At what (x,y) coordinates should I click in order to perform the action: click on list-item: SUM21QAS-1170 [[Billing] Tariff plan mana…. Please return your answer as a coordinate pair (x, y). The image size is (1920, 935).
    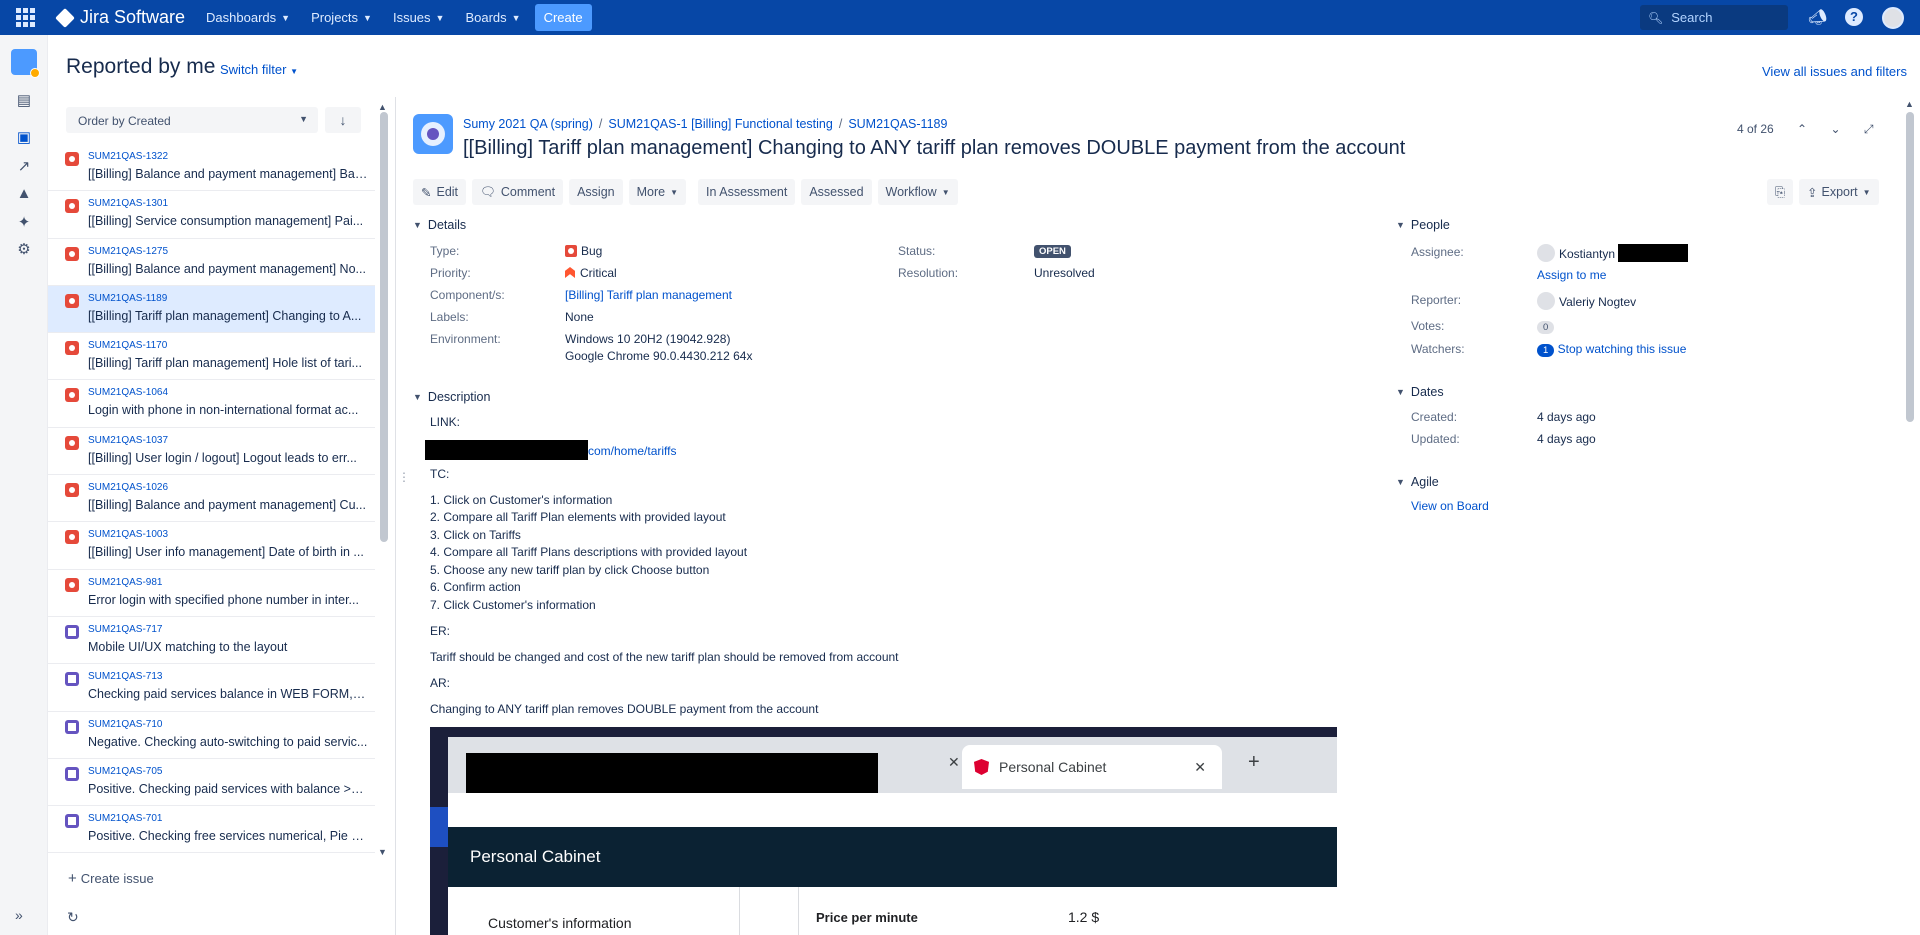
    Looking at the image, I should click on (211, 357).